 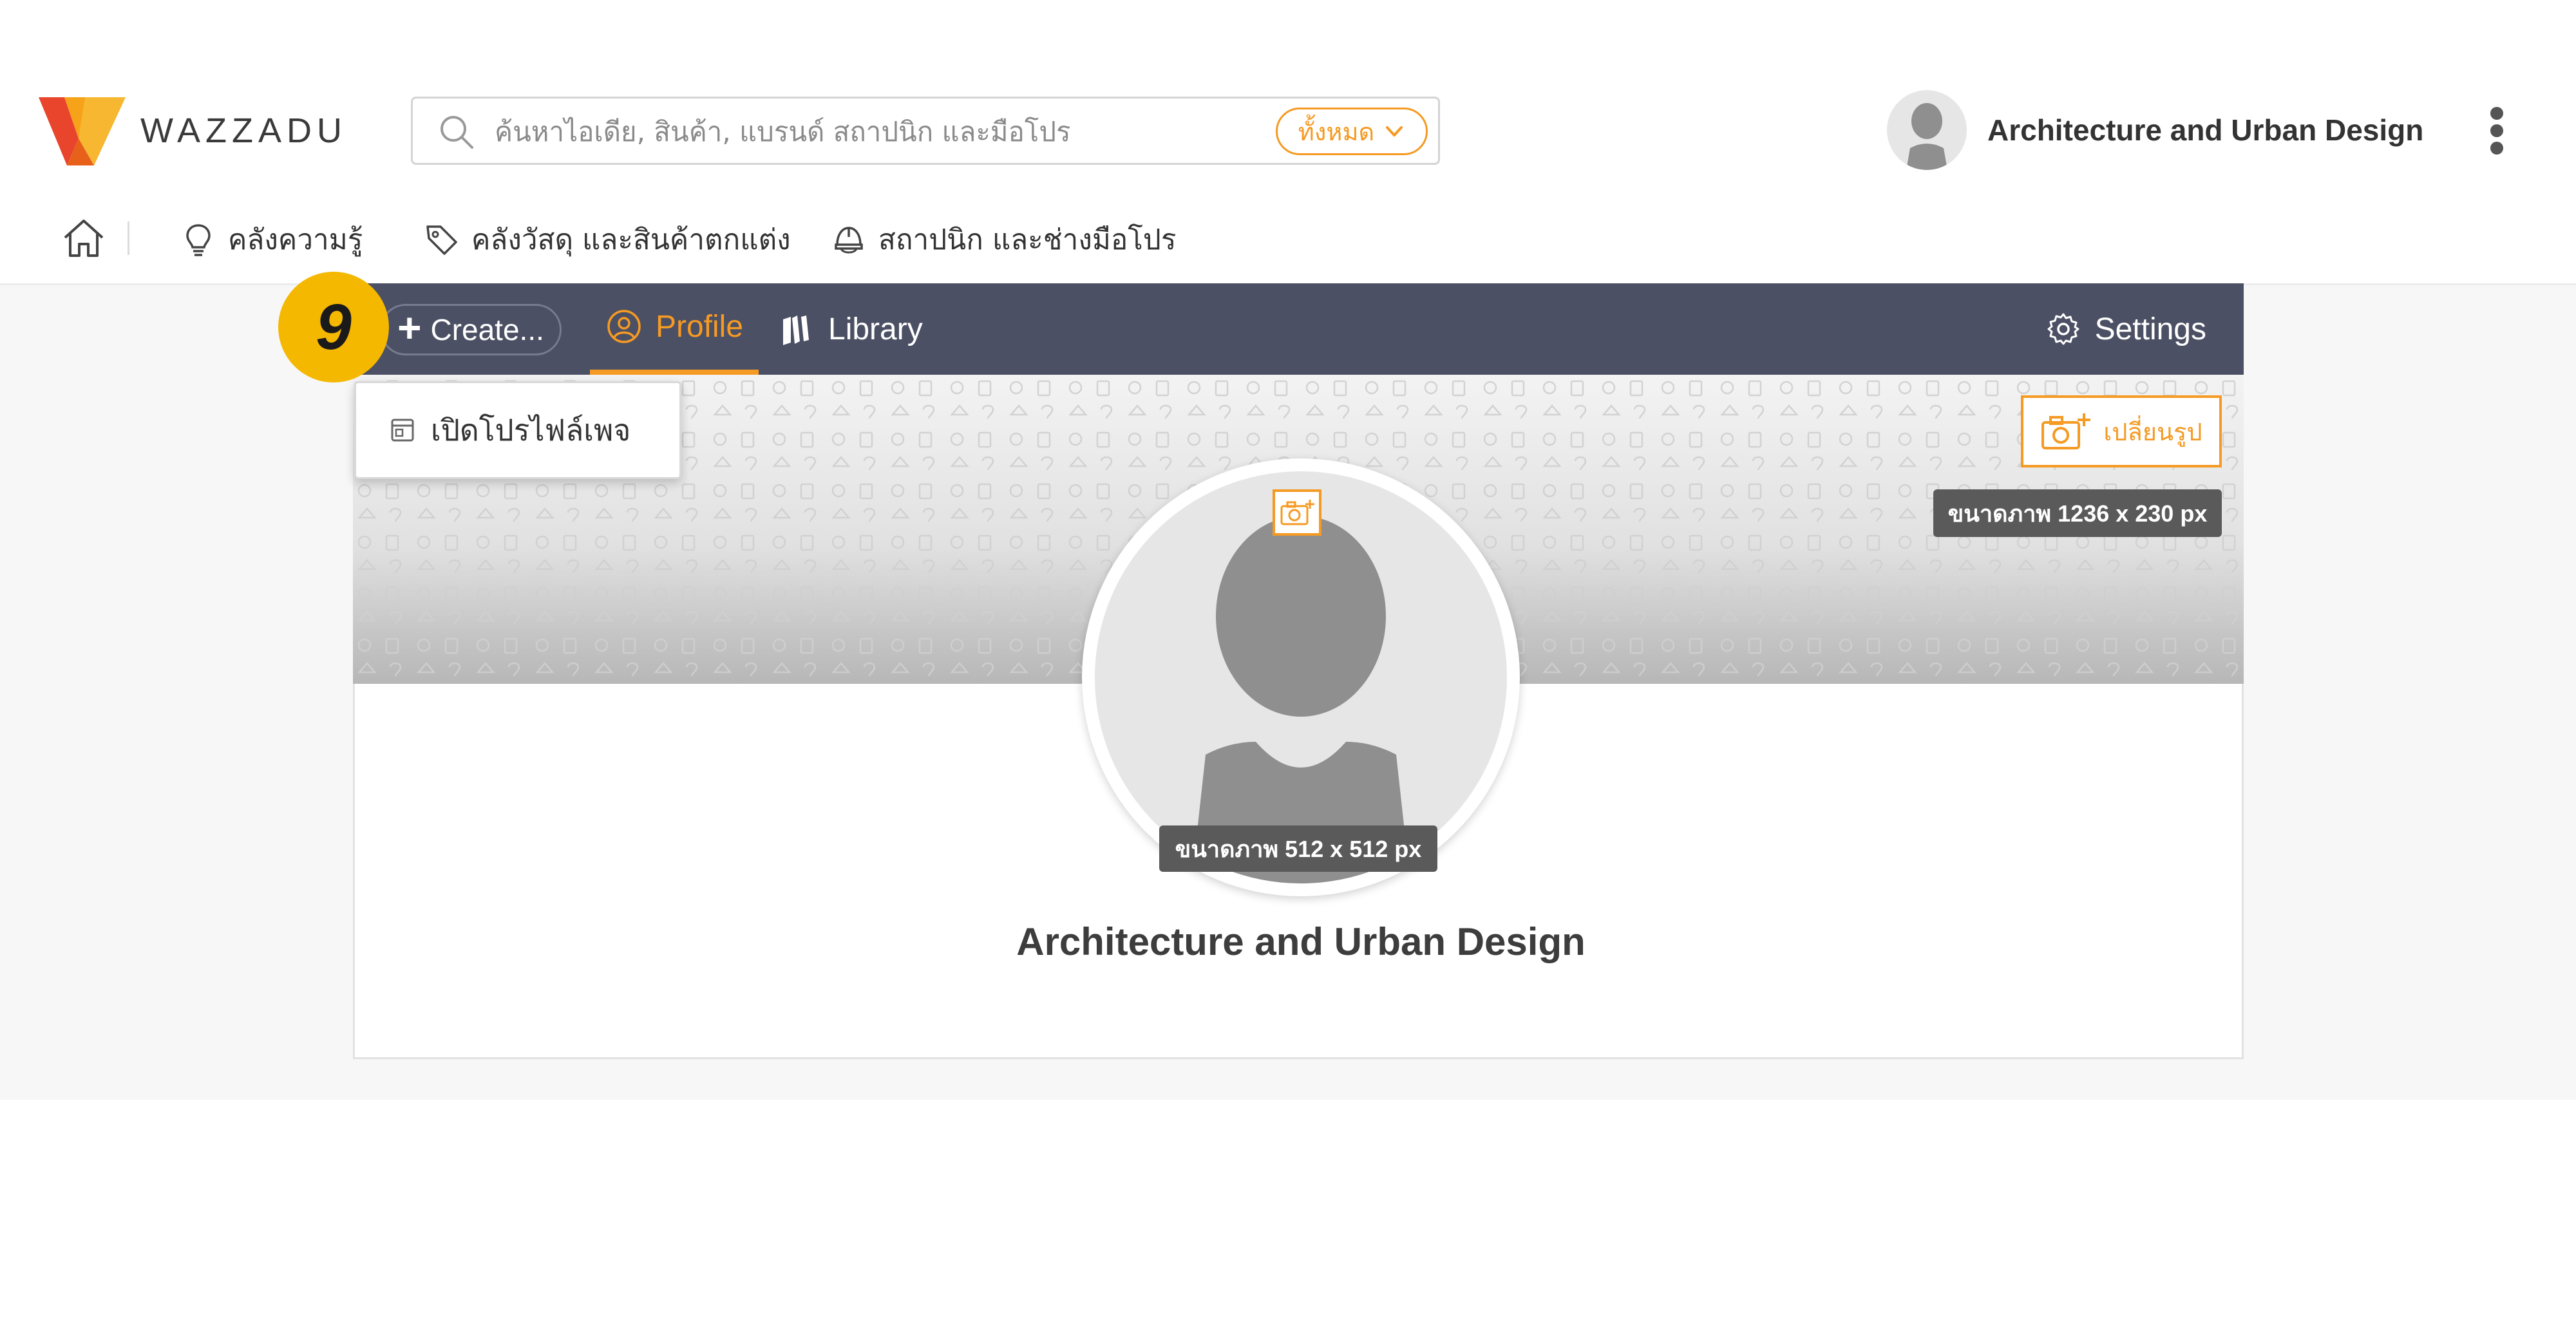 I want to click on tab-label: Library, so click(x=876, y=329).